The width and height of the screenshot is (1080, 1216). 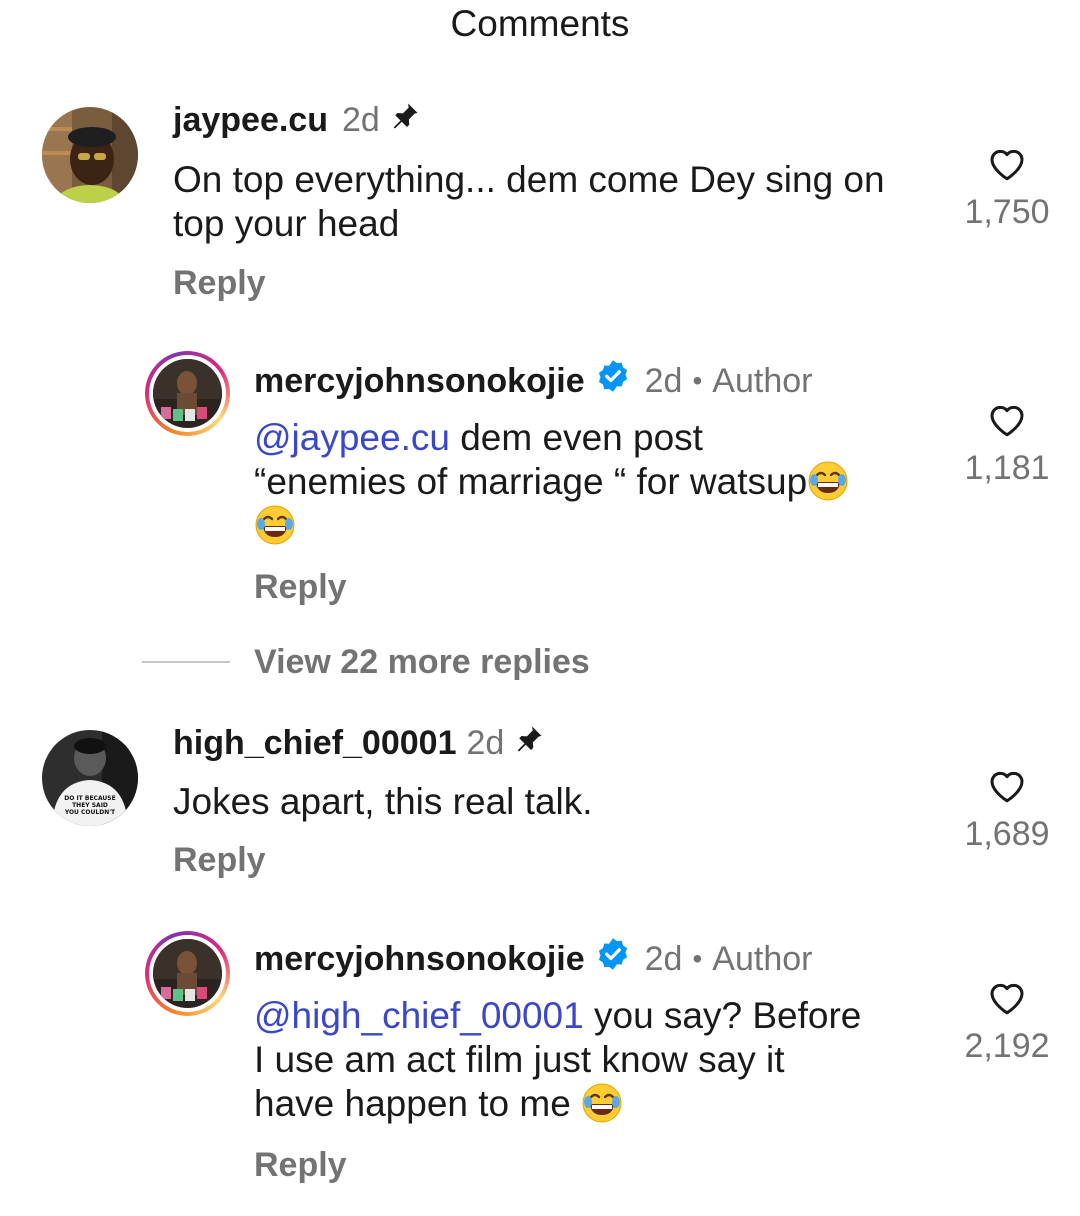 I want to click on username: high_chief_00001, so click(x=314, y=743).